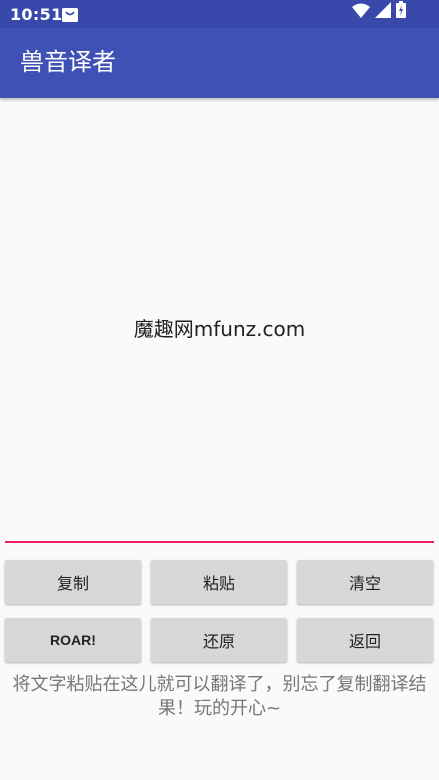  I want to click on battery-icon, so click(401, 11).